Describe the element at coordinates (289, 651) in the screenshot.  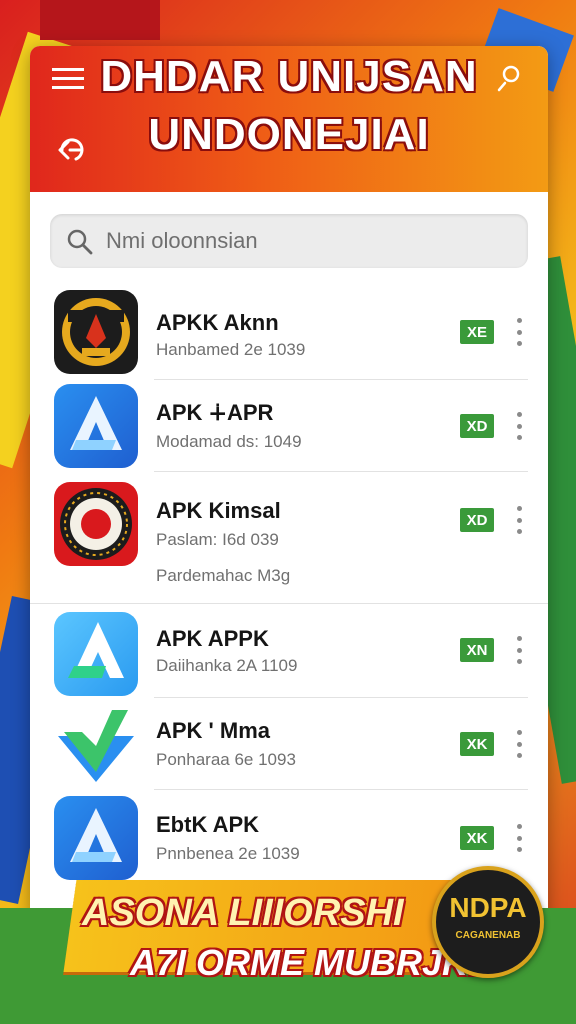
I see `list-item: APK APPK Daiihanka 2A 1109 XN` at that location.